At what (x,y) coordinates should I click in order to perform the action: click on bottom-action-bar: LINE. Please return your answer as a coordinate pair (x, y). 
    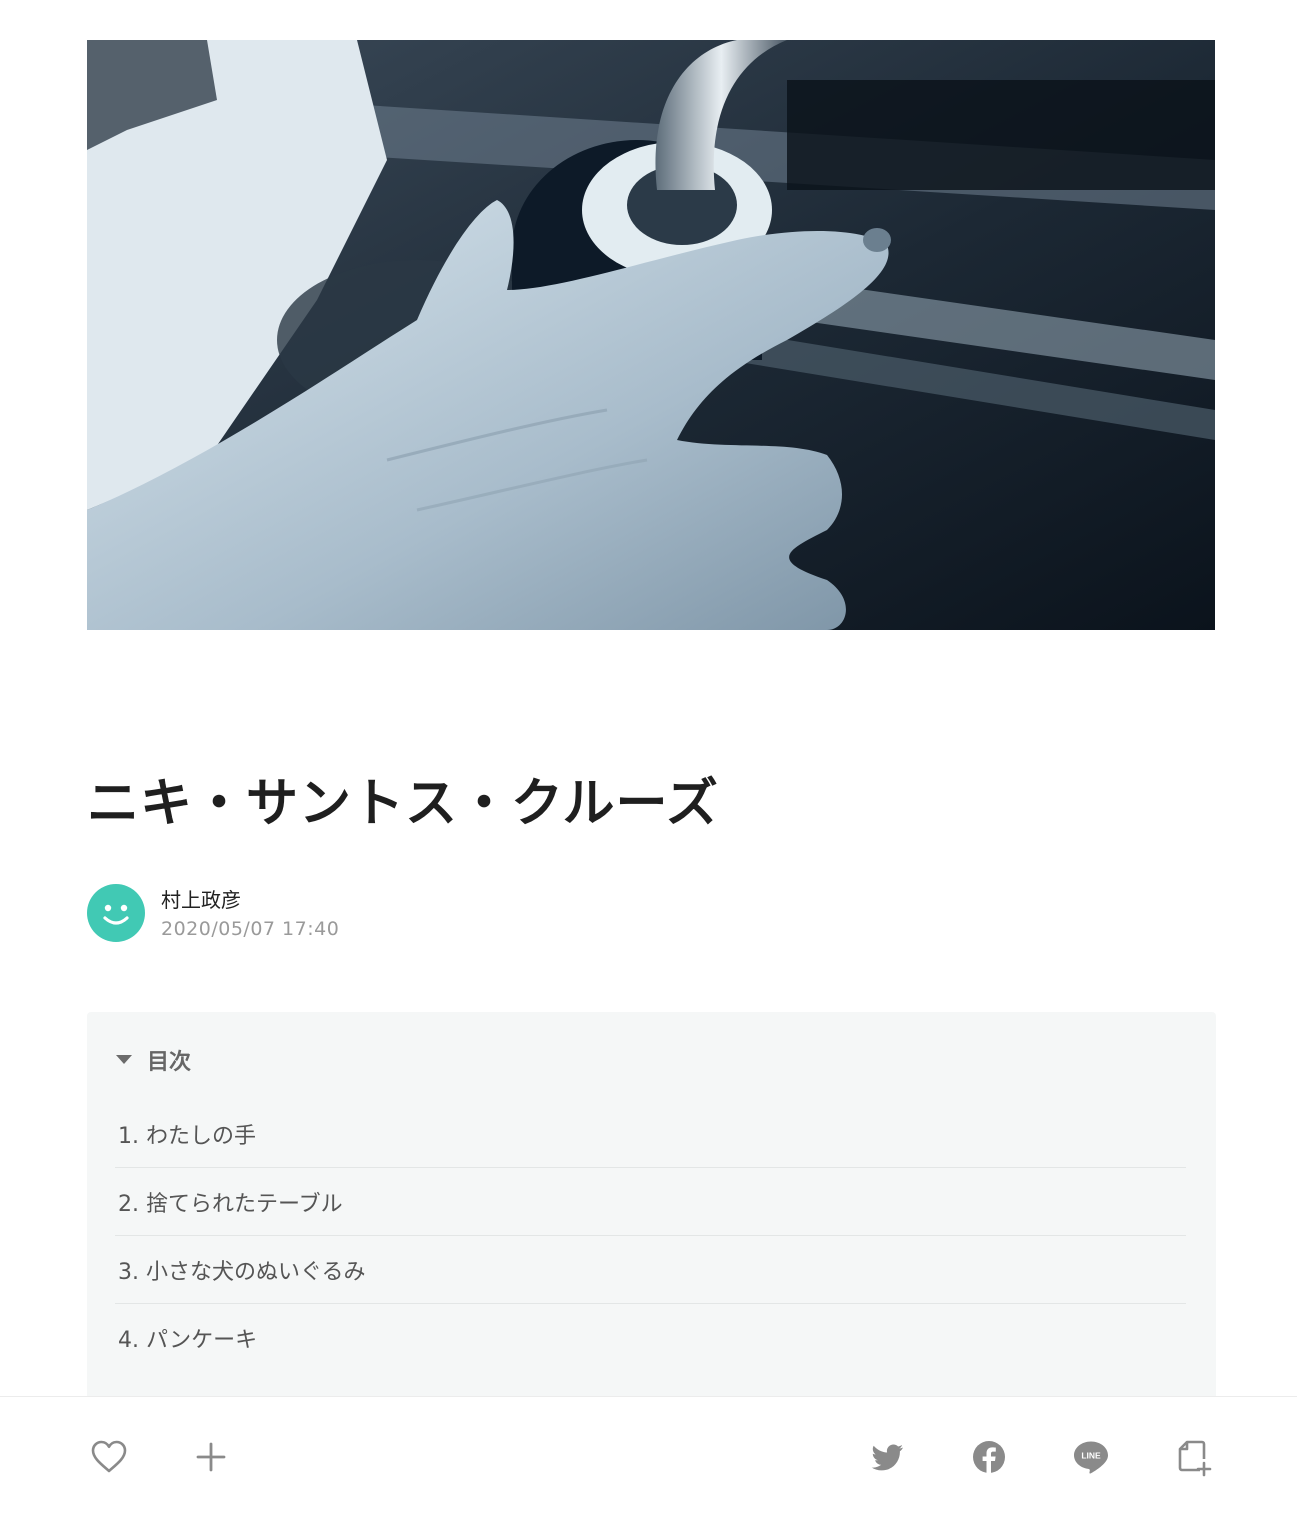
    Looking at the image, I should click on (648, 1455).